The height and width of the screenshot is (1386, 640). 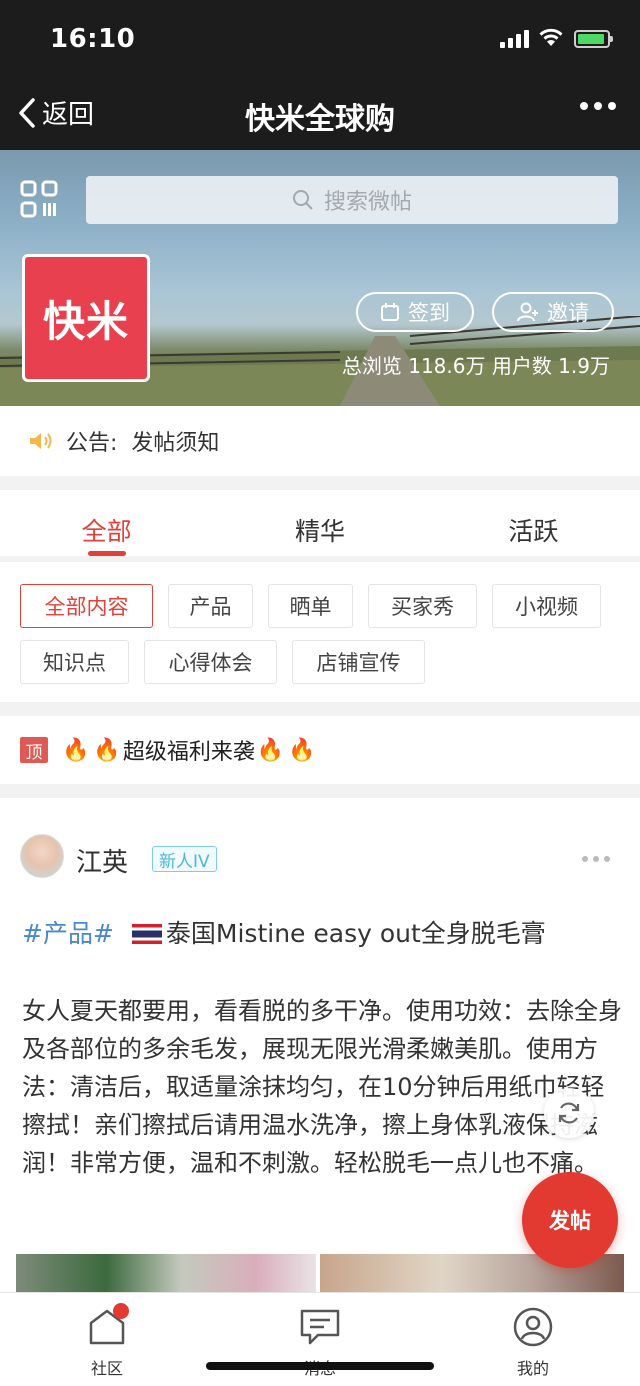 What do you see at coordinates (184, 859) in the screenshot?
I see `user-level-badge: 新人IV` at bounding box center [184, 859].